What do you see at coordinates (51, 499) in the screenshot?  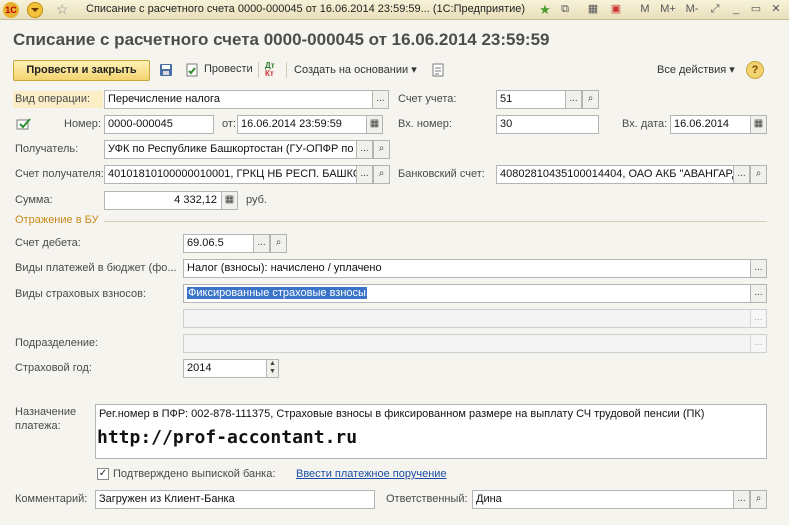 I see `comment-label: Комментарий:` at bounding box center [51, 499].